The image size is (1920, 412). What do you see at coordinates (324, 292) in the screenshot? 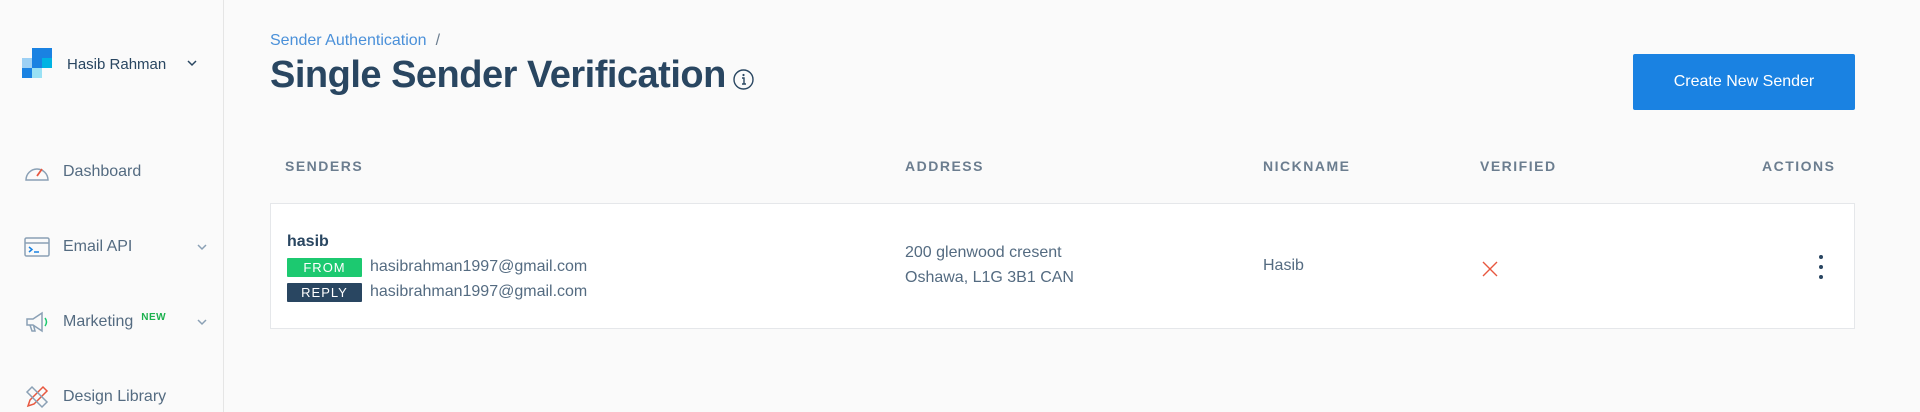
I see `reply-tag: REPLY` at bounding box center [324, 292].